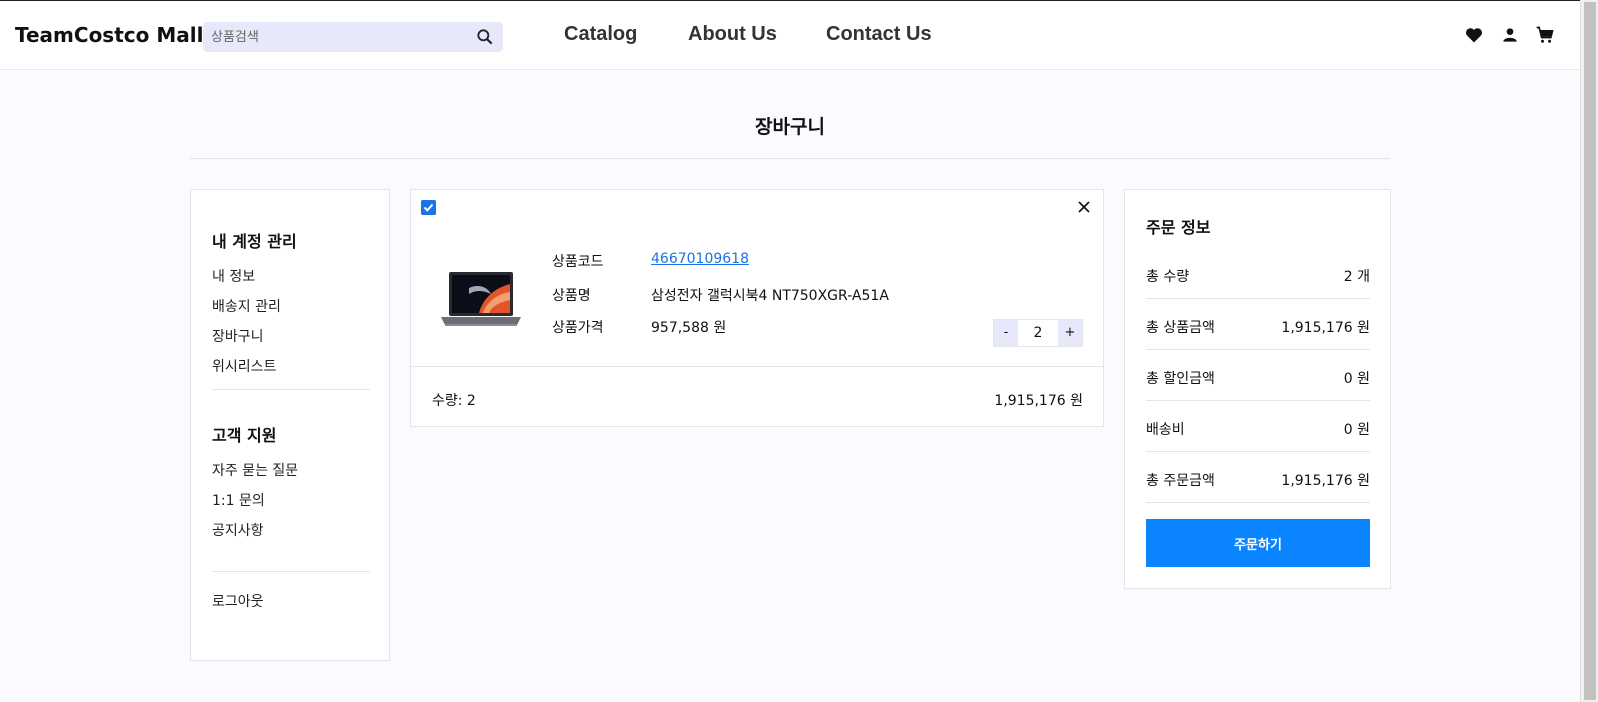  Describe the element at coordinates (233, 276) in the screenshot. I see `sidebar-item-my-info: 내 정보` at that location.